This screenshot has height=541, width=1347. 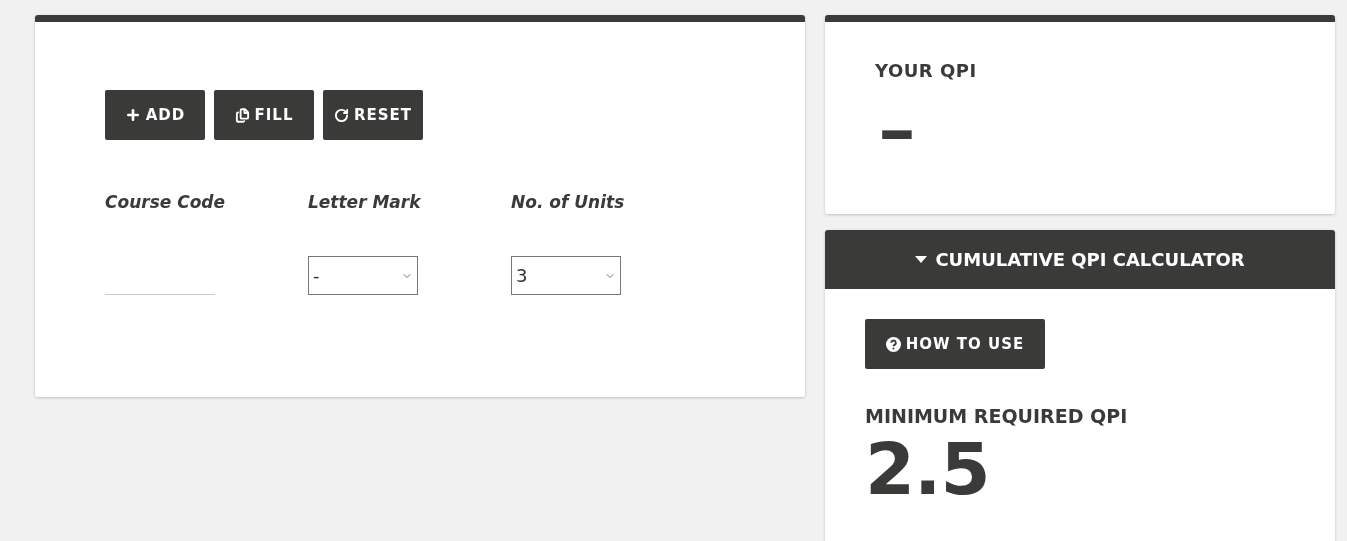 What do you see at coordinates (996, 416) in the screenshot?
I see `minimum-qpi-label: MINIMUM REQUIRED QPI` at bounding box center [996, 416].